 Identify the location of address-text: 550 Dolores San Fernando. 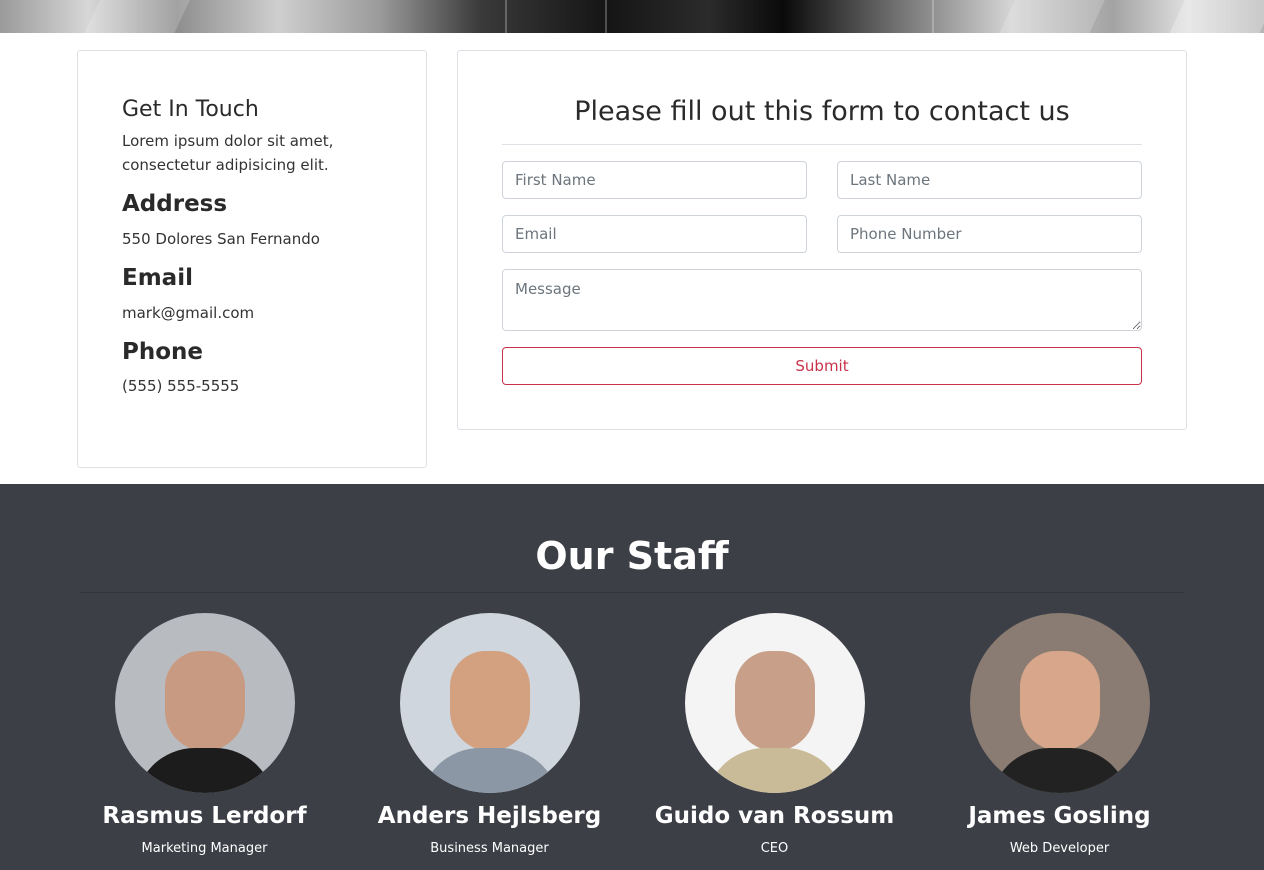
(221, 238).